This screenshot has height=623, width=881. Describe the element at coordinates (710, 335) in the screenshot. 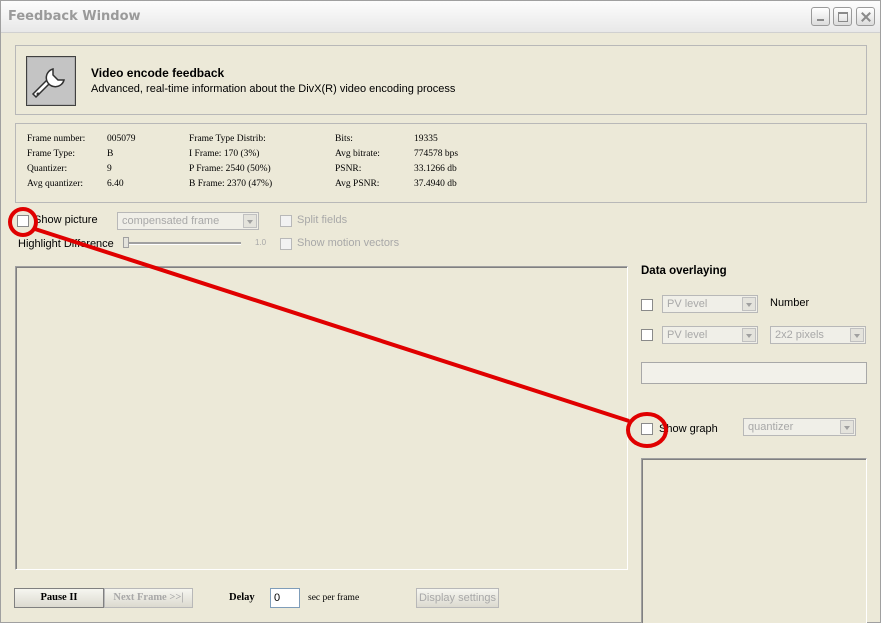

I see `overlay-row2-select: PV level` at that location.